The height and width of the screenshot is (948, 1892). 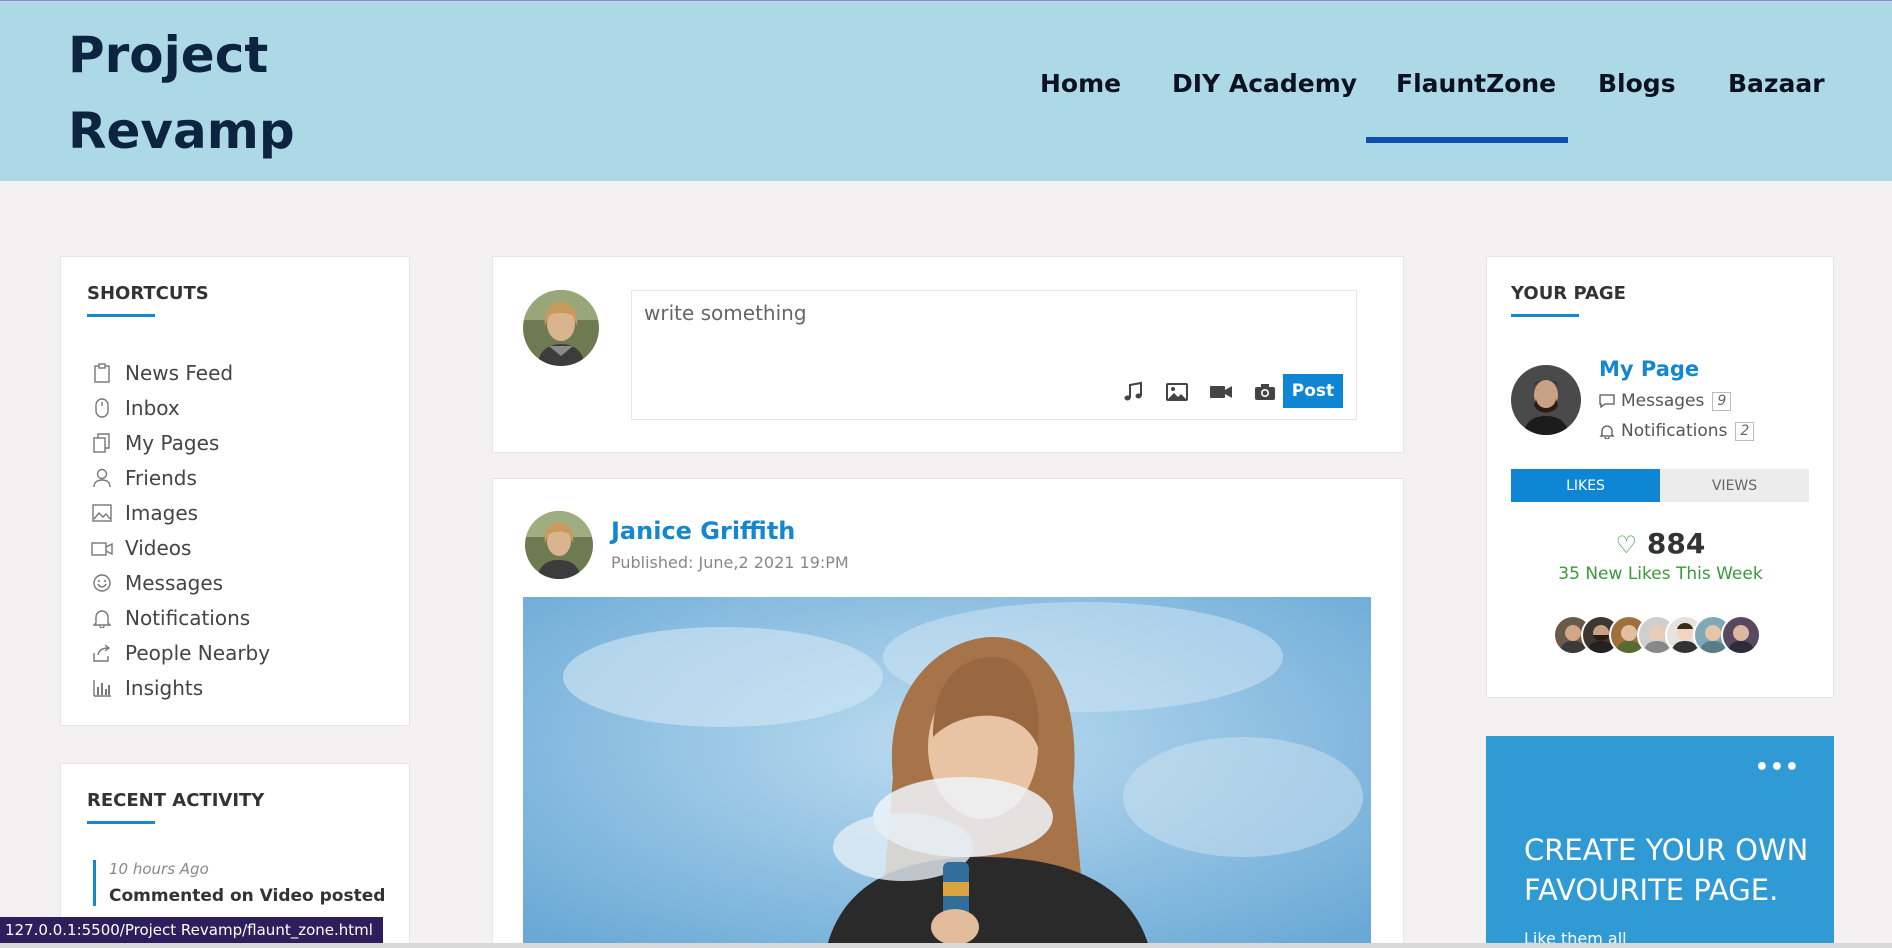 What do you see at coordinates (1221, 392) in the screenshot?
I see `video-icon` at bounding box center [1221, 392].